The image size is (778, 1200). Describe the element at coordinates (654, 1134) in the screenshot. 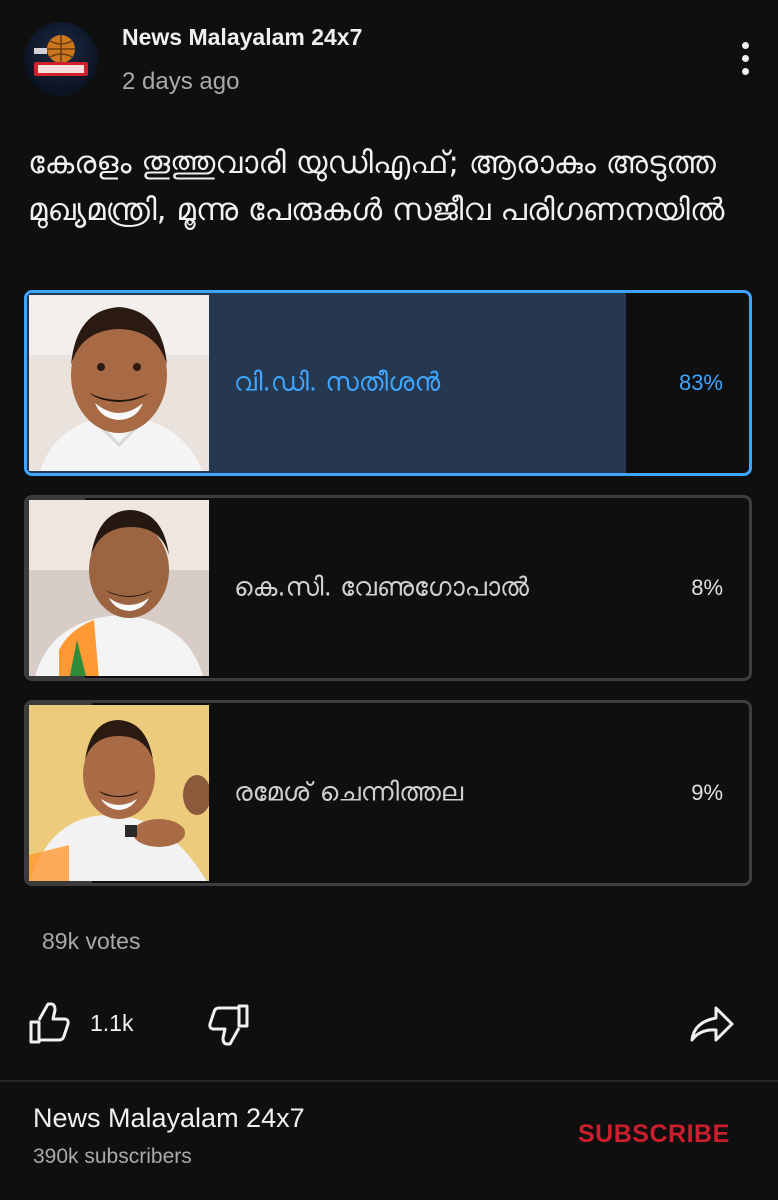

I see `subscribe-button: SUBSCRIBE` at that location.